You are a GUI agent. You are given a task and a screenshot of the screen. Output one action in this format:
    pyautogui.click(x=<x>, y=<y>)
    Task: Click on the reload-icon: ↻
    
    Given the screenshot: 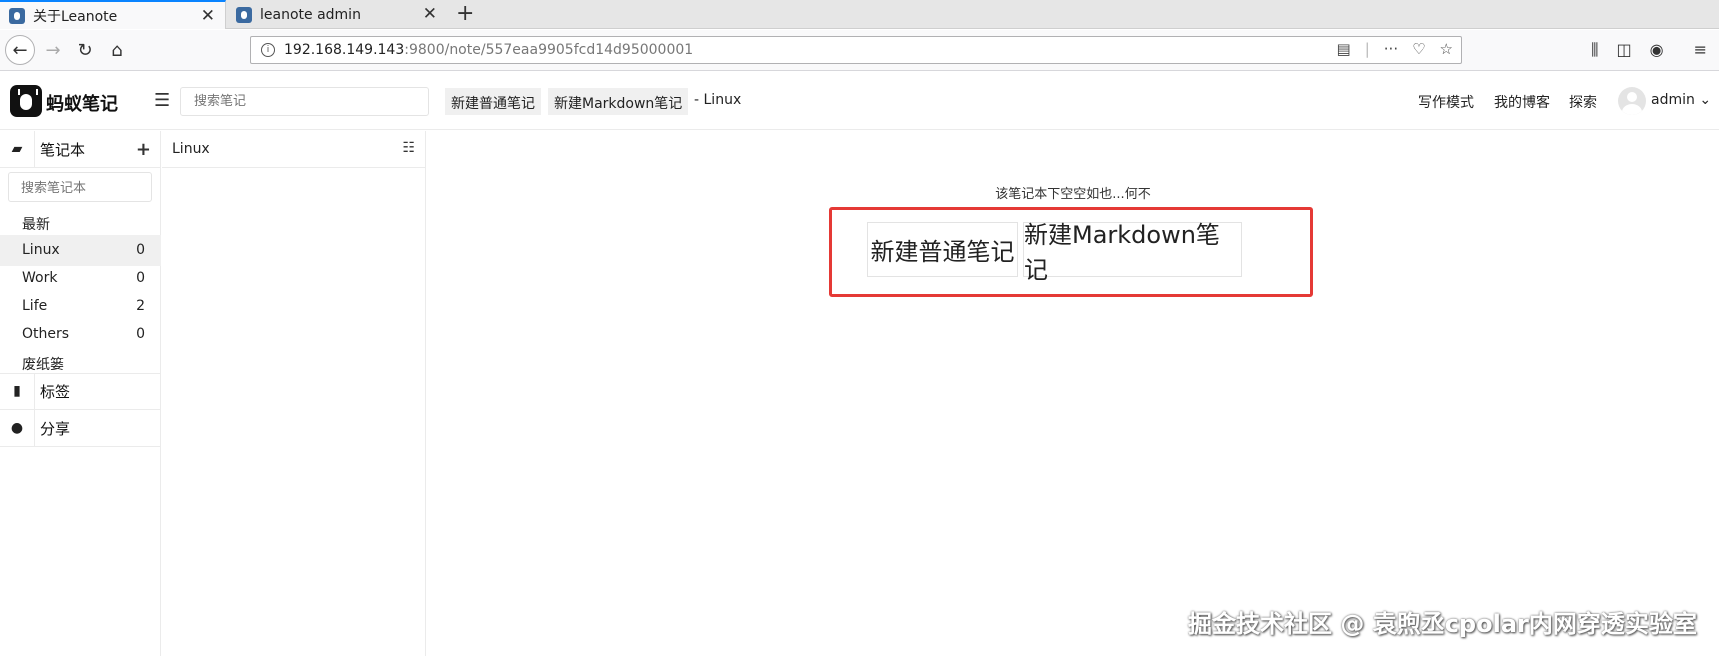 What is the action you would take?
    pyautogui.click(x=85, y=50)
    